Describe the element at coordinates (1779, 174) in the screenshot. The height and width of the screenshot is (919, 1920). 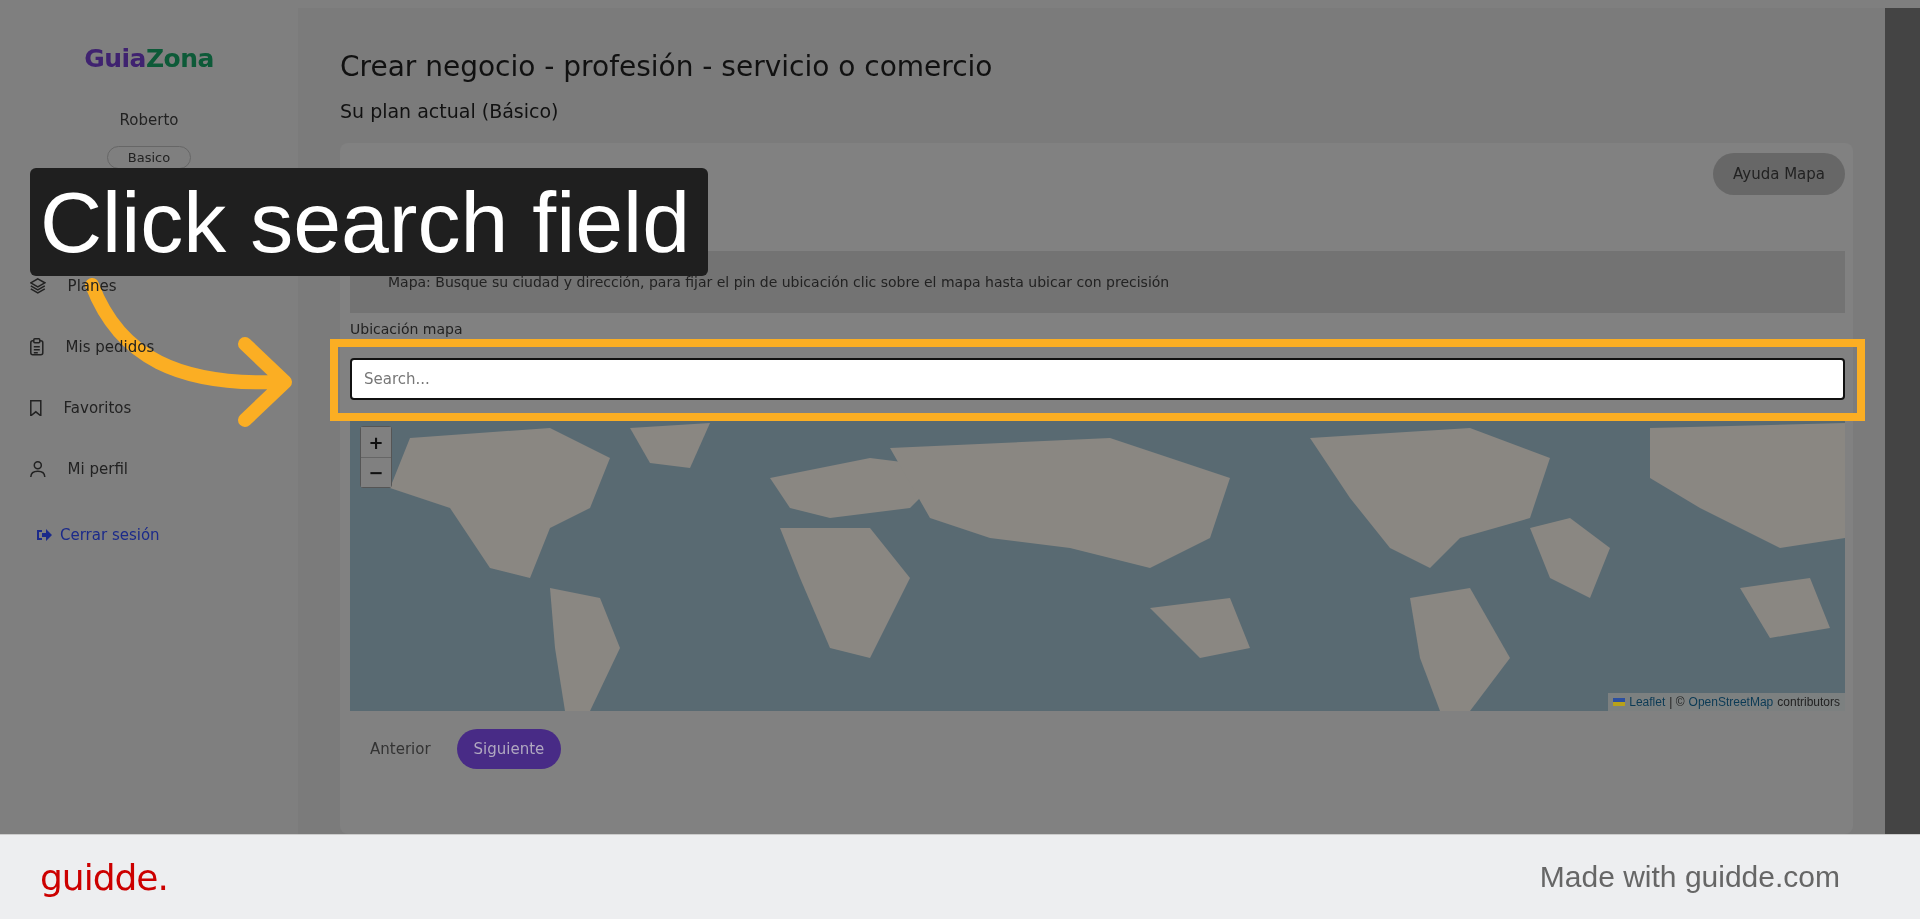
I see `help-button: Ayuda Mapa` at that location.